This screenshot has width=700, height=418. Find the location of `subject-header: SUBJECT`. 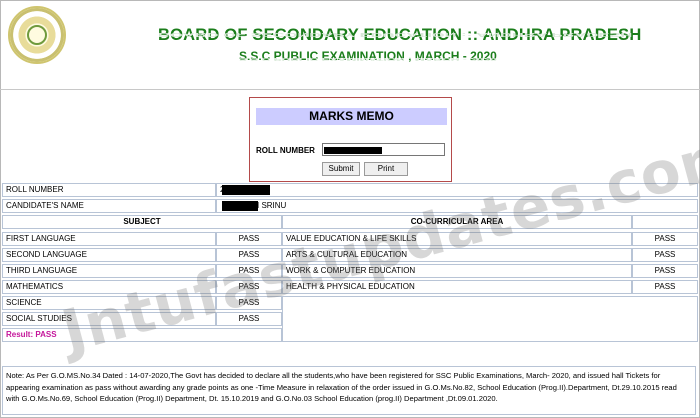

subject-header: SUBJECT is located at coordinates (142, 222).